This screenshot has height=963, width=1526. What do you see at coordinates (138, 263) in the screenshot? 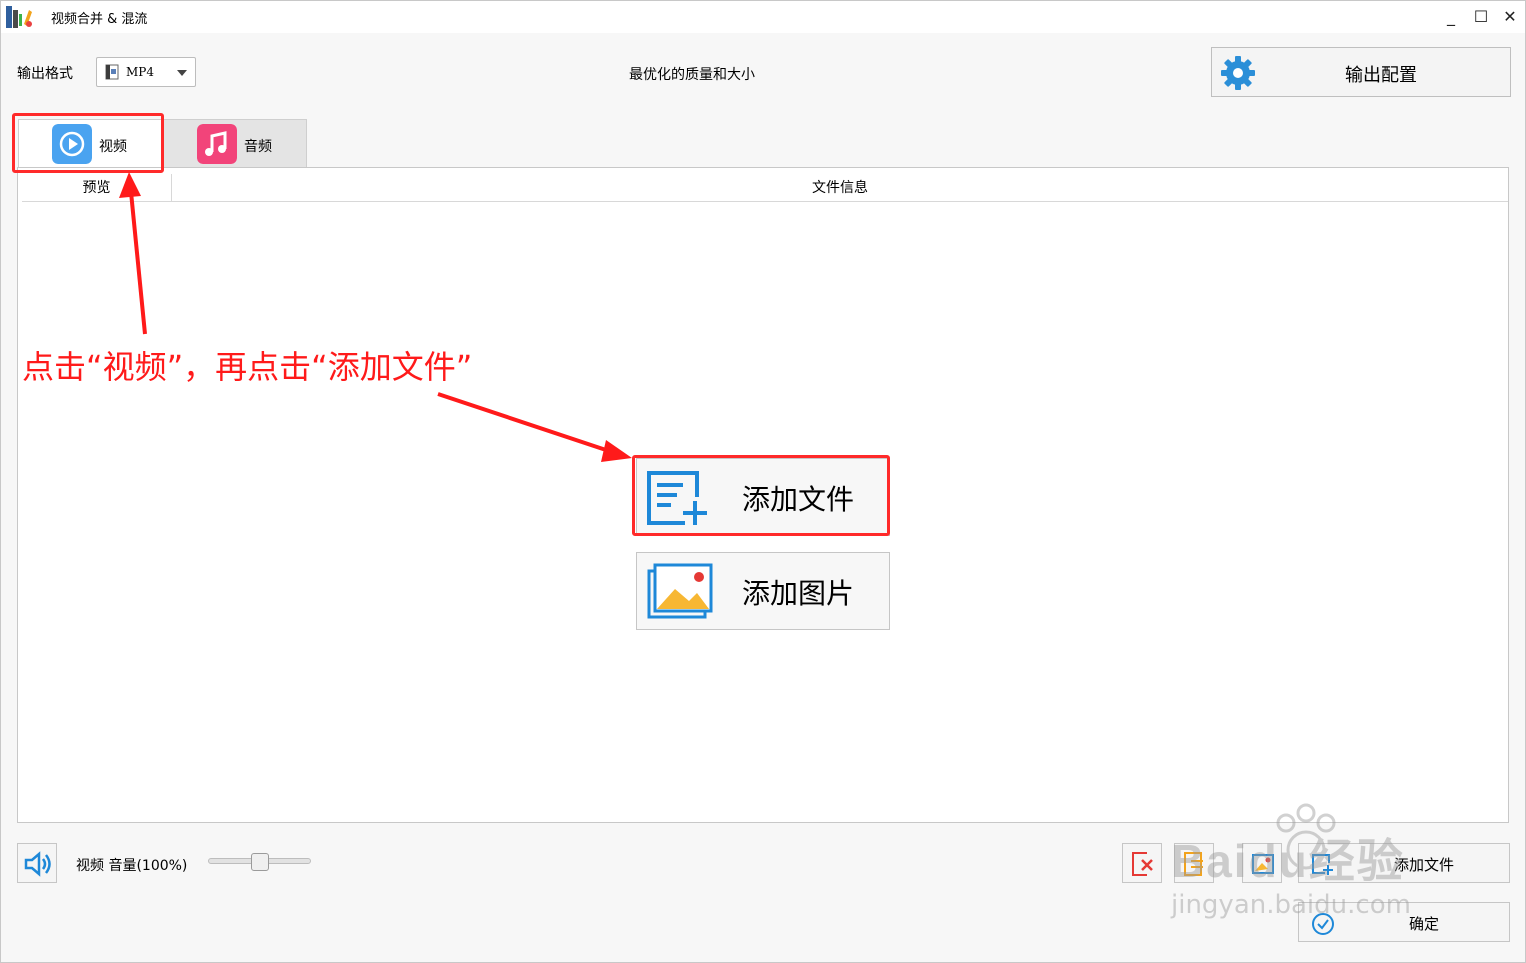
I see `arrow-to-video-tab` at bounding box center [138, 263].